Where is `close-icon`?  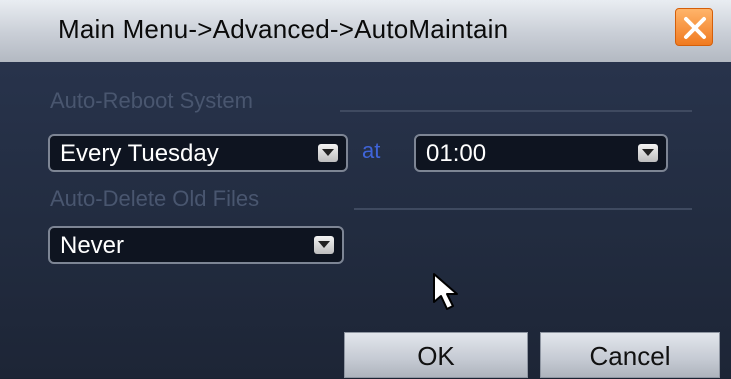
close-icon is located at coordinates (695, 28).